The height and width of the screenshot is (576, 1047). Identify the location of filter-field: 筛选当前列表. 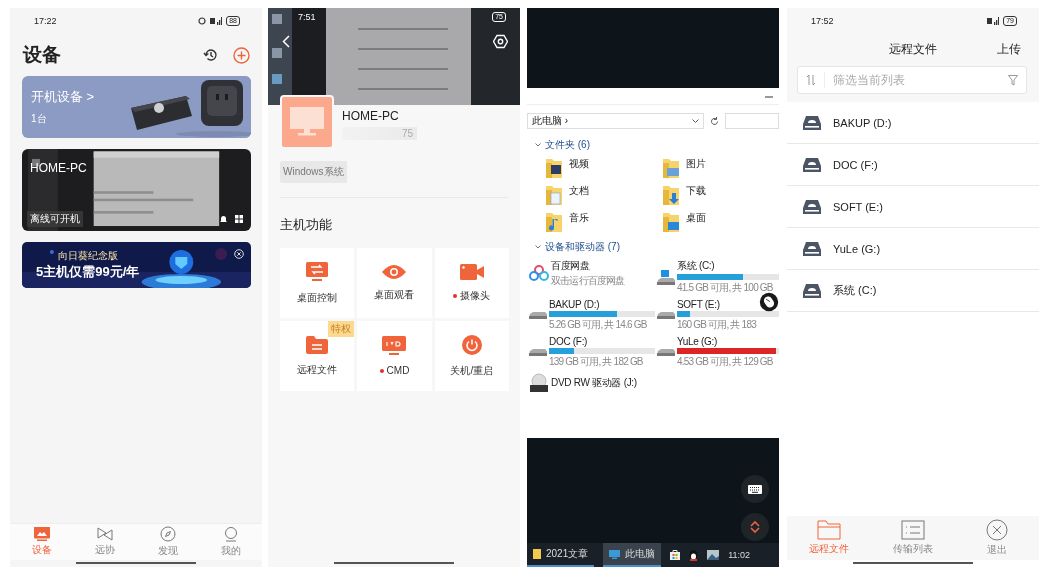
(912, 80).